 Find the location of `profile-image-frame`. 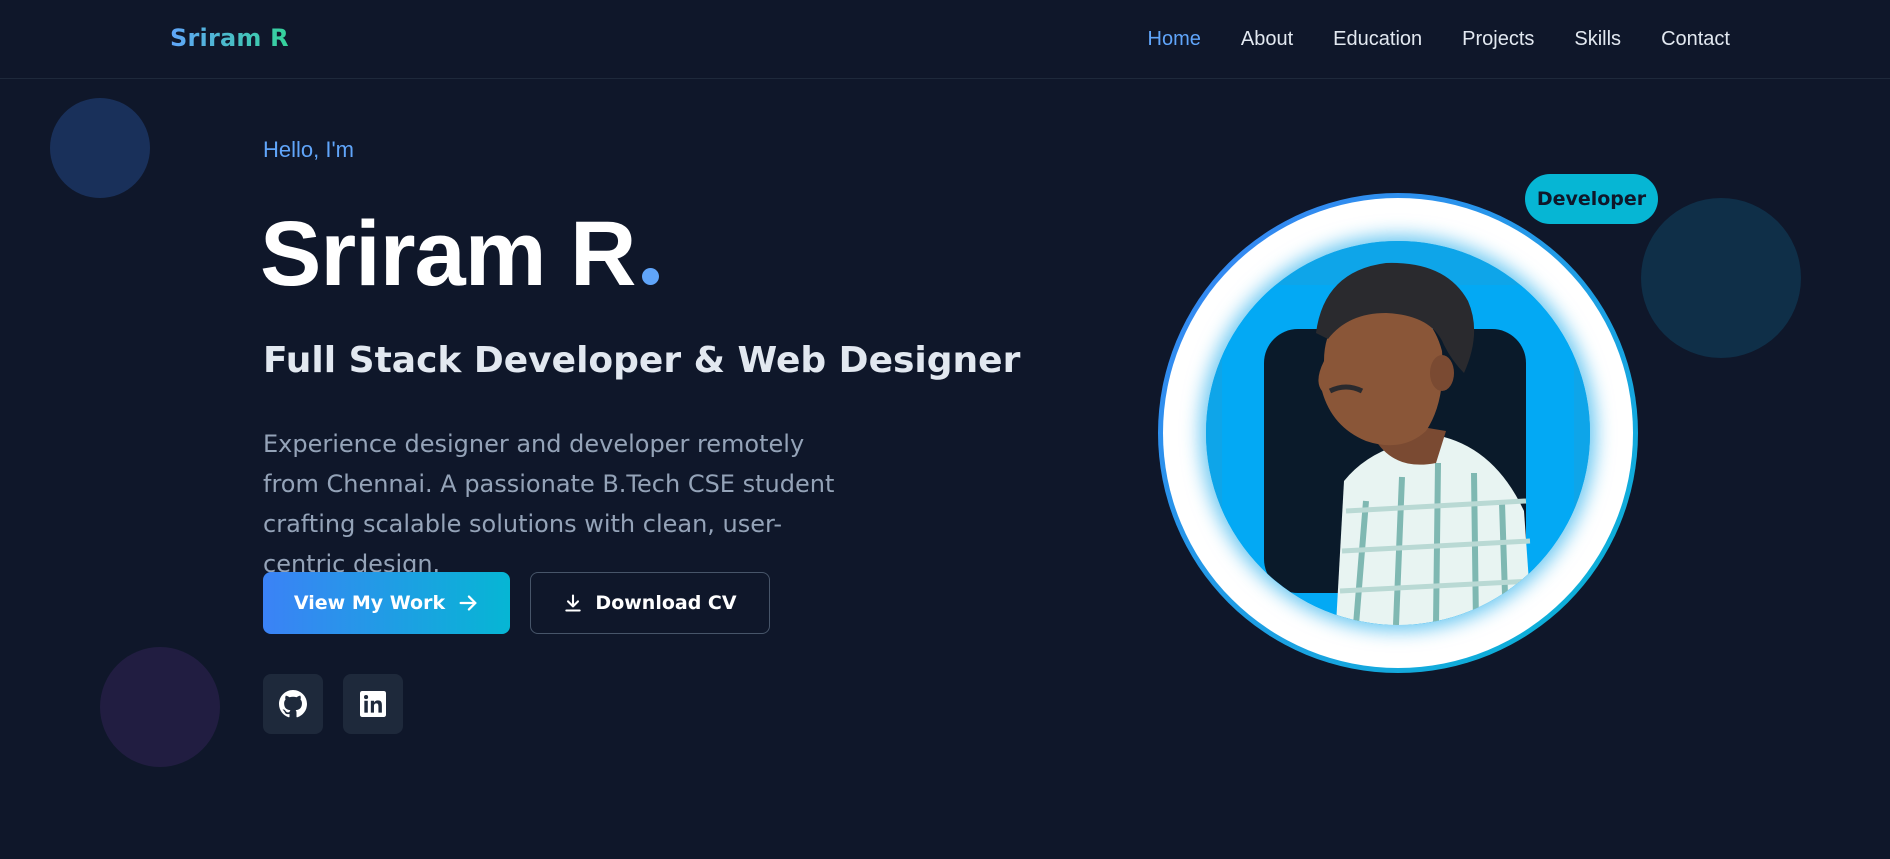

profile-image-frame is located at coordinates (1398, 433).